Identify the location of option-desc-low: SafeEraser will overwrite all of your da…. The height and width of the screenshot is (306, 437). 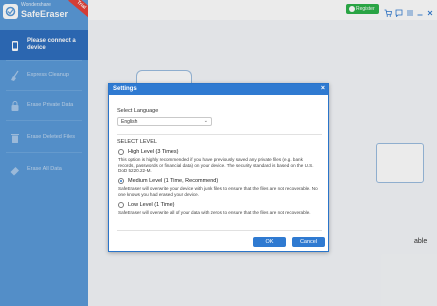
(214, 212).